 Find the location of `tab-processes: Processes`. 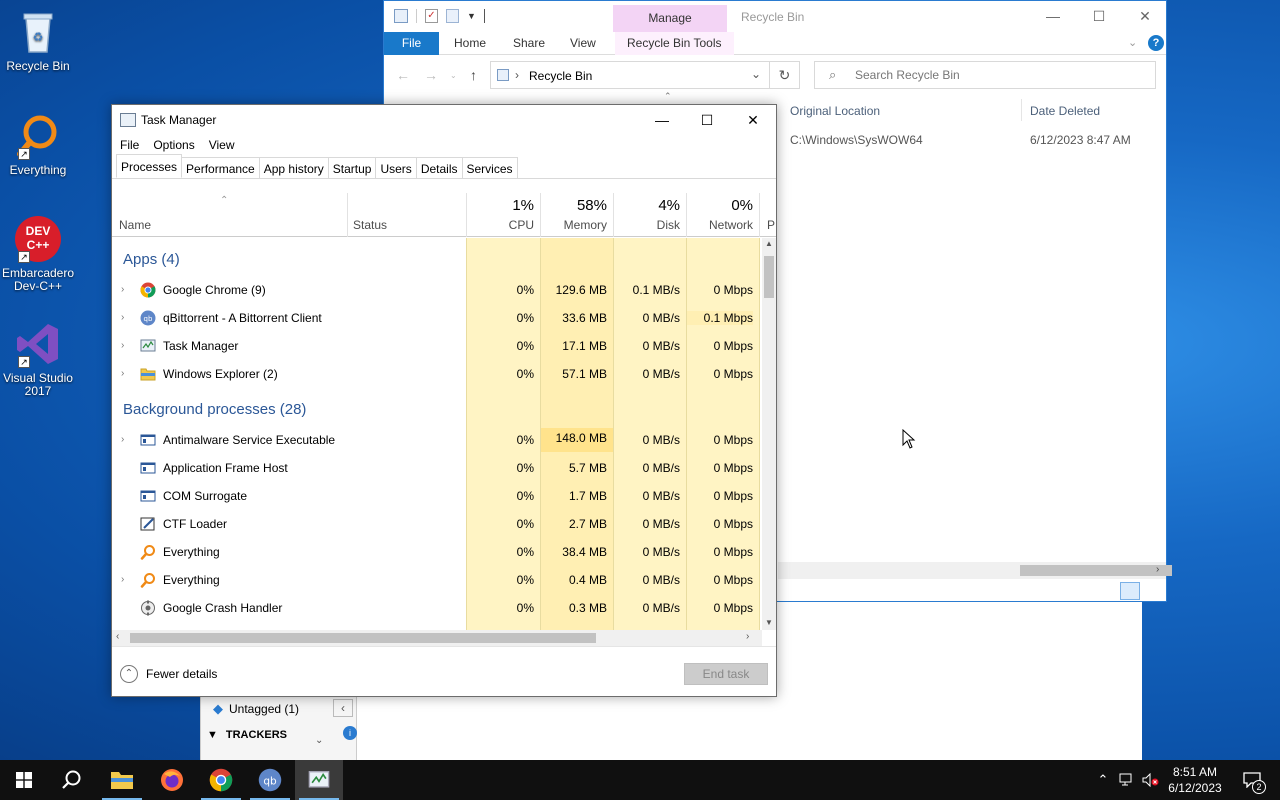

tab-processes: Processes is located at coordinates (149, 166).